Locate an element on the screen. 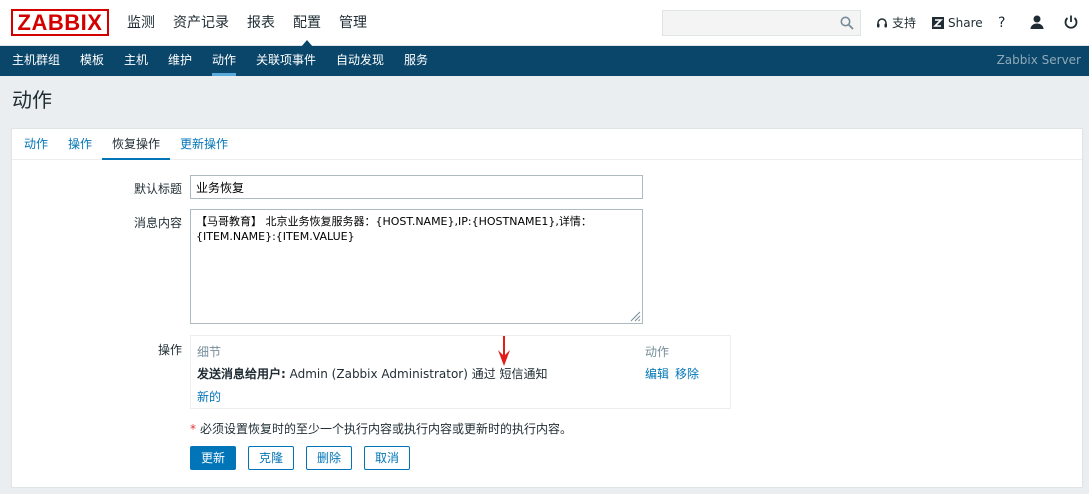 The image size is (1089, 494). sub-nav-actions: 动作 is located at coordinates (224, 61).